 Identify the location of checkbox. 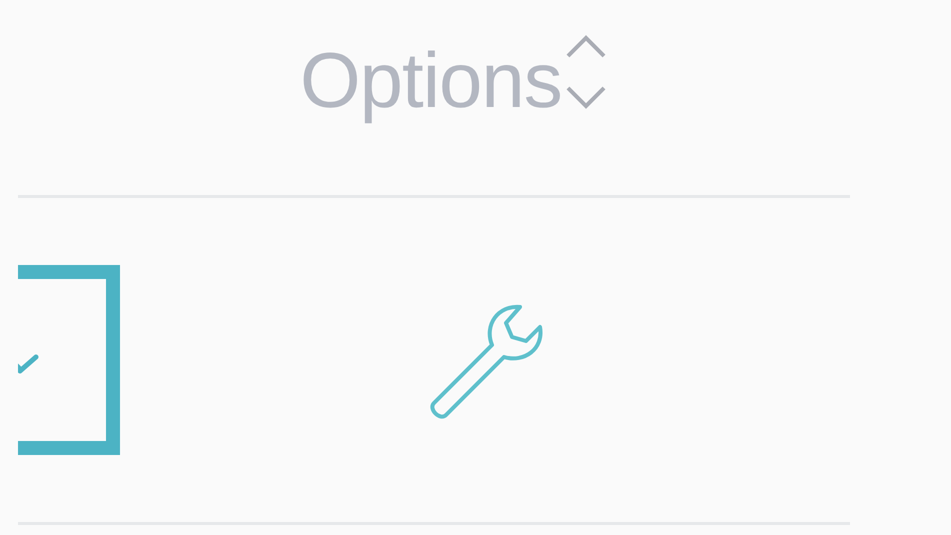
(69, 360).